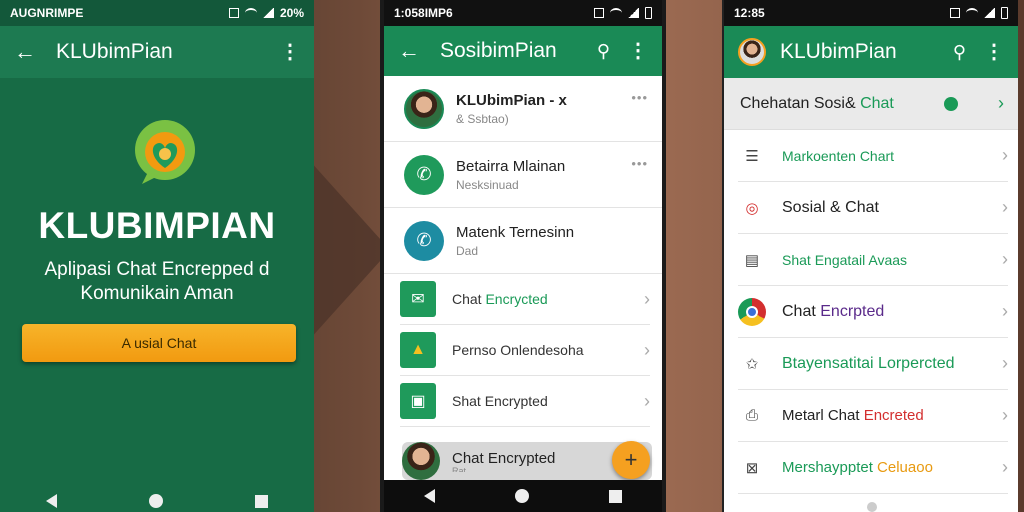  What do you see at coordinates (752, 311) in the screenshot?
I see `chrome-icon` at bounding box center [752, 311].